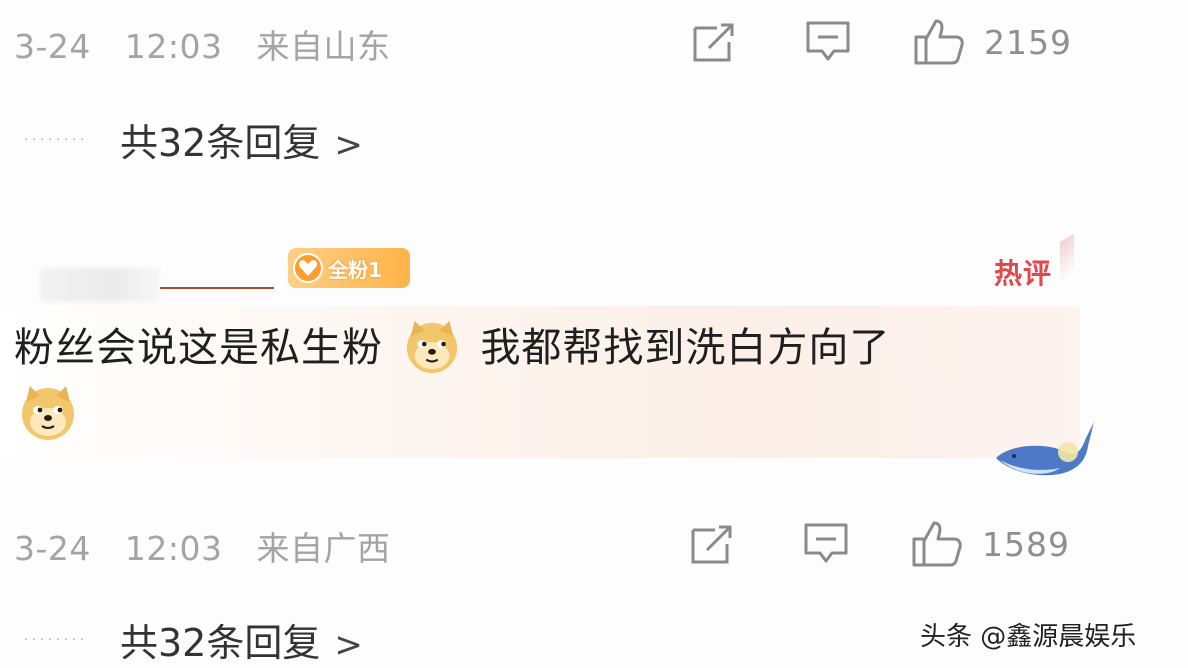 This screenshot has height=668, width=1188. I want to click on fan-heart-icon, so click(308, 268).